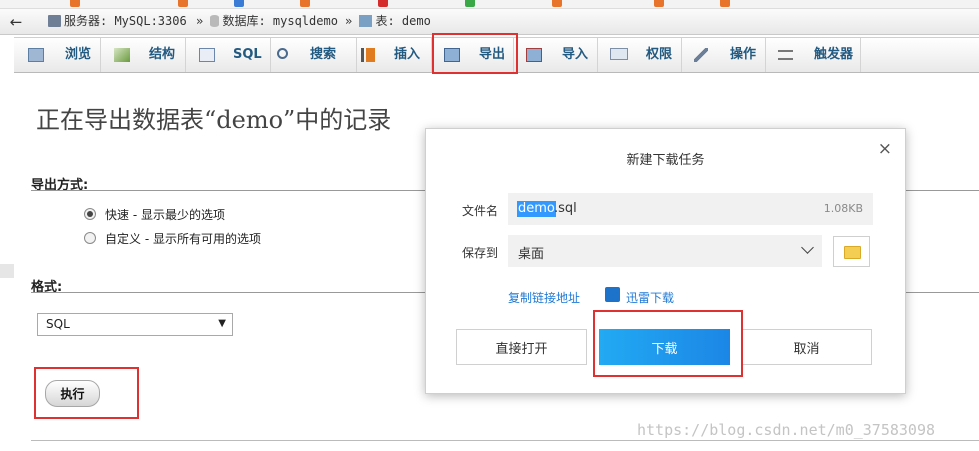 The image size is (979, 451). What do you see at coordinates (282, 53) in the screenshot?
I see `search-icon` at bounding box center [282, 53].